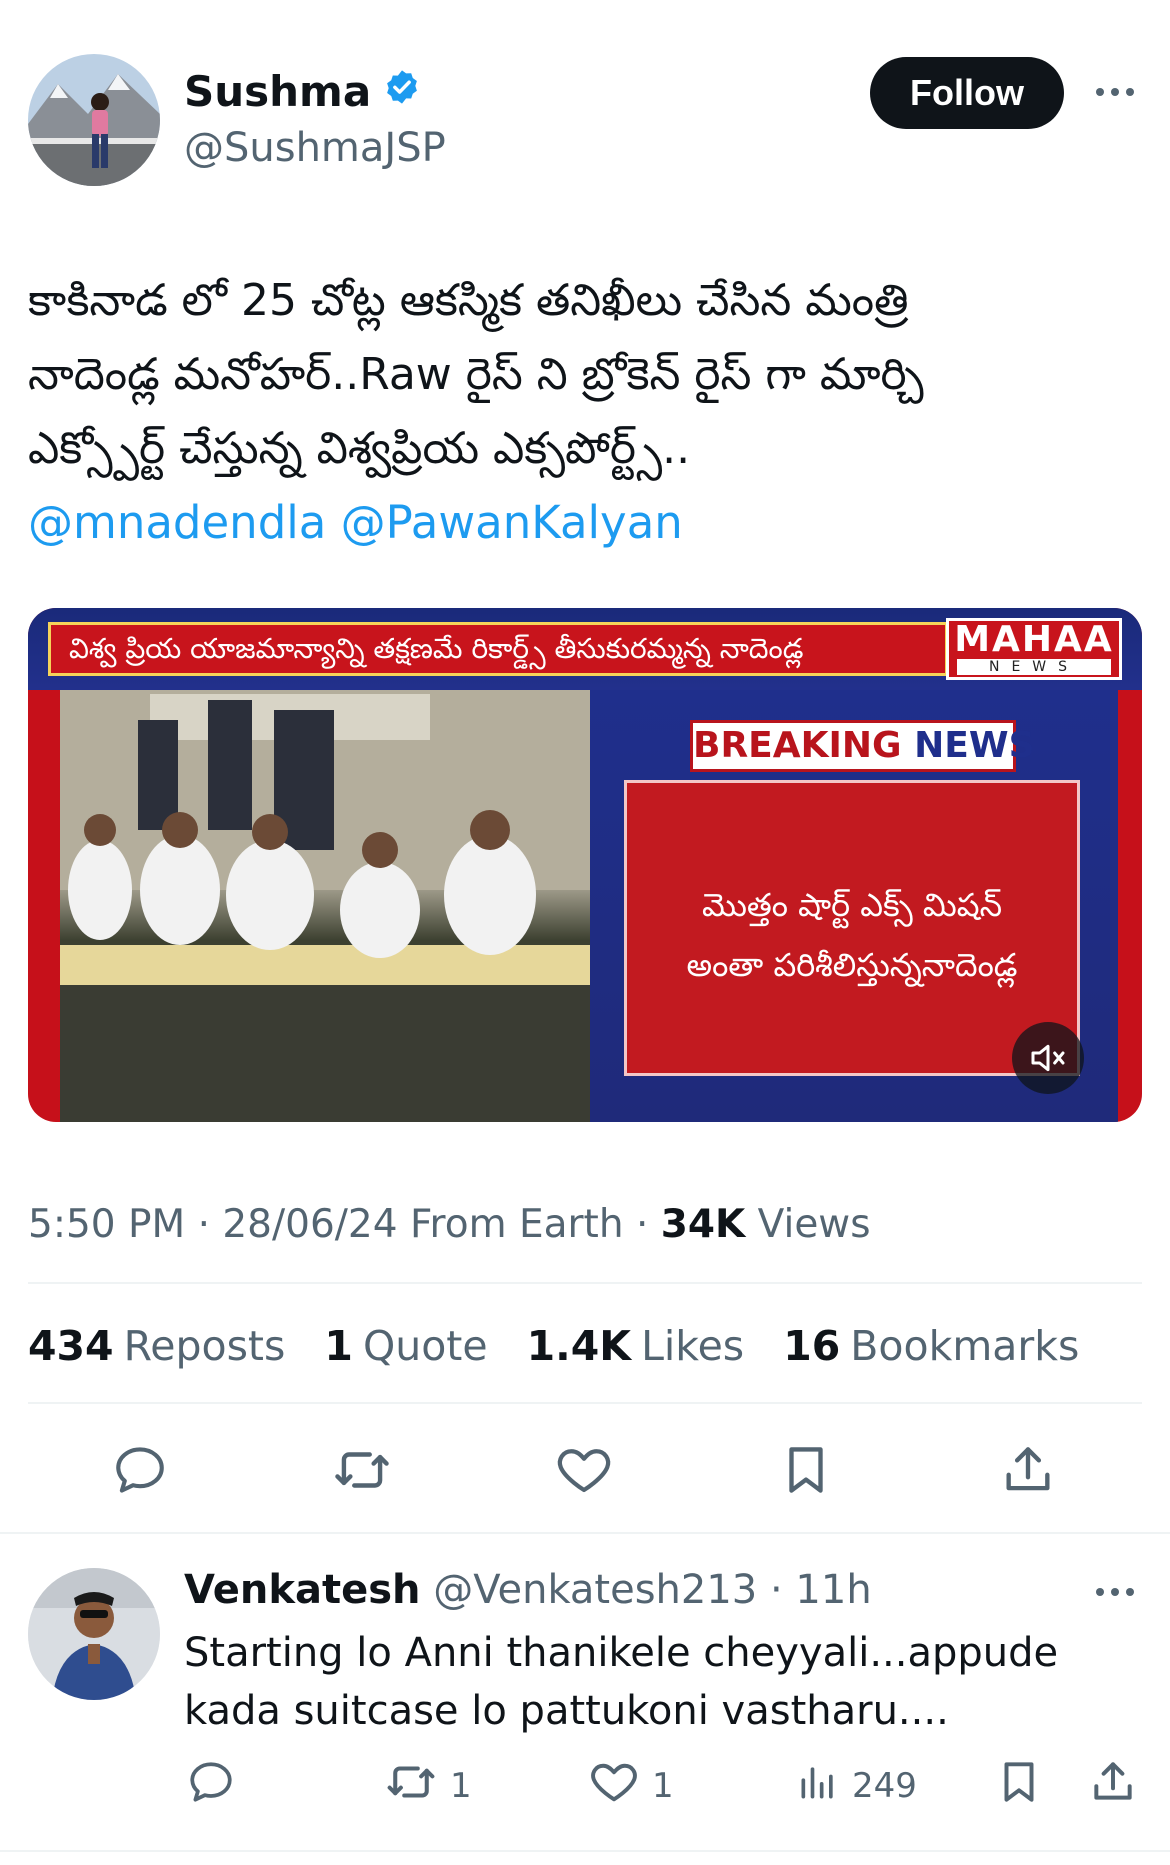 The image size is (1170, 1865). What do you see at coordinates (965, 1346) in the screenshot?
I see `bookmarks-label: Bookmarks` at bounding box center [965, 1346].